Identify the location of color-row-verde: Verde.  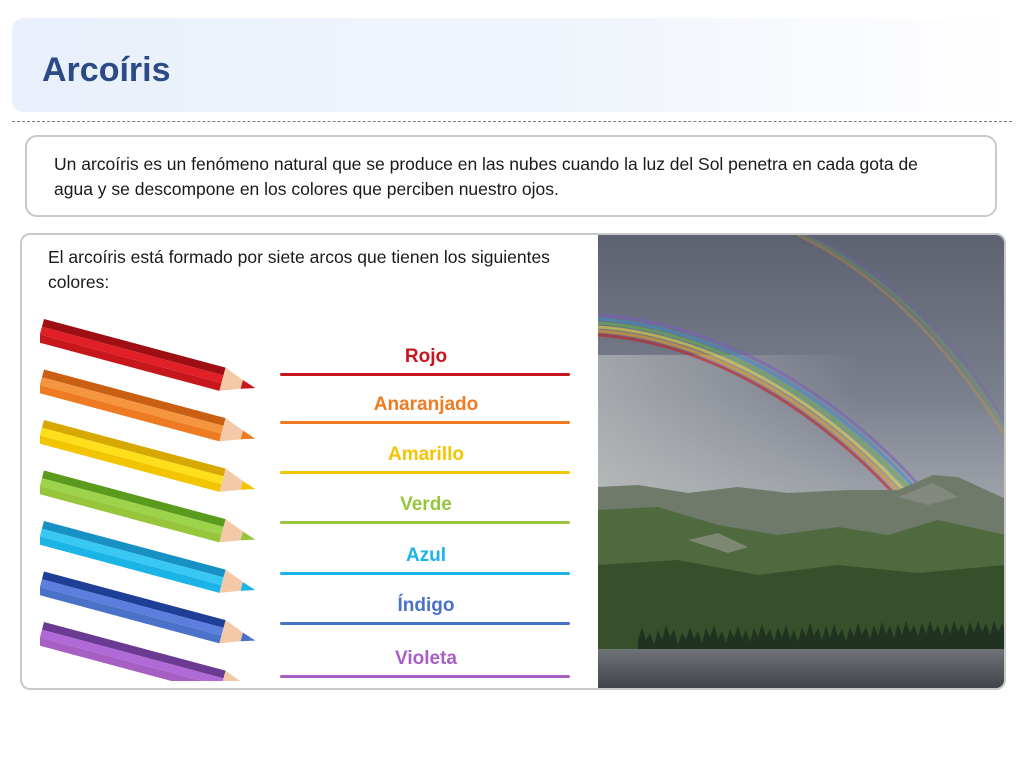
(426, 513).